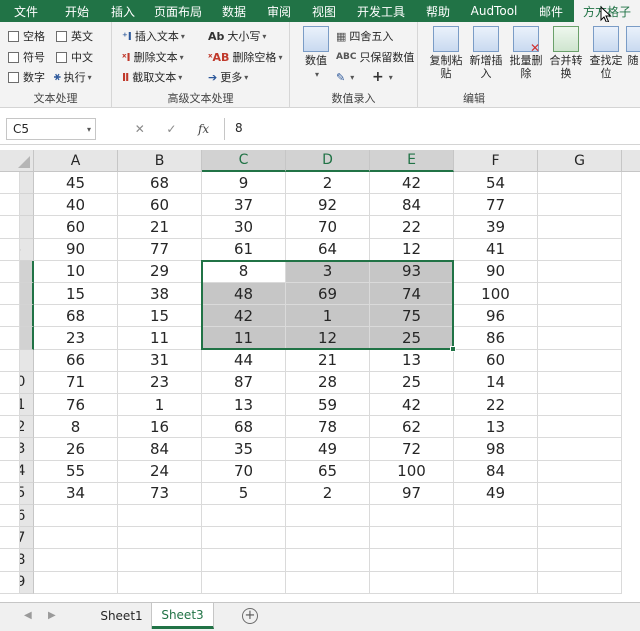 The image size is (640, 631). What do you see at coordinates (496, 449) in the screenshot?
I see `cell: 98` at bounding box center [496, 449].